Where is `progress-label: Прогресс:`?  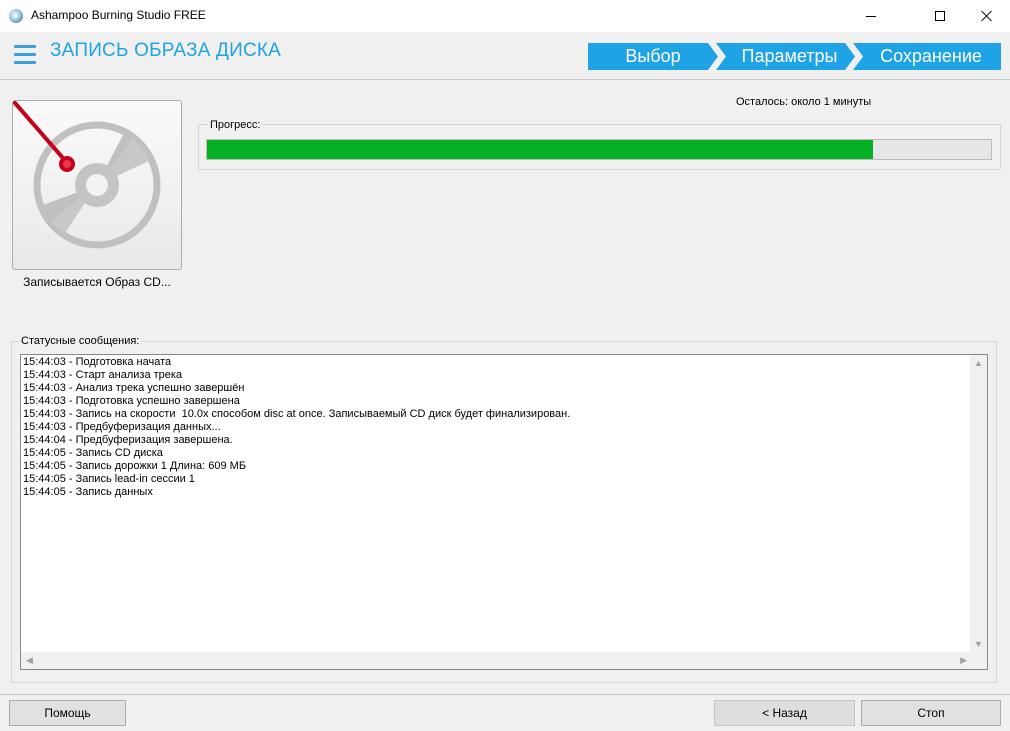
progress-label: Прогресс: is located at coordinates (235, 125).